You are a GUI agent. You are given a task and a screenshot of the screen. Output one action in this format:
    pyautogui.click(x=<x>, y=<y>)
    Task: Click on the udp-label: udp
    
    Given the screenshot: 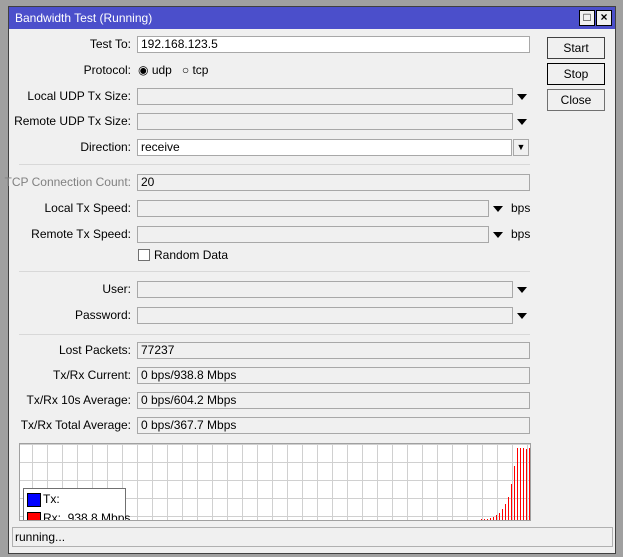 What is the action you would take?
    pyautogui.click(x=161, y=70)
    